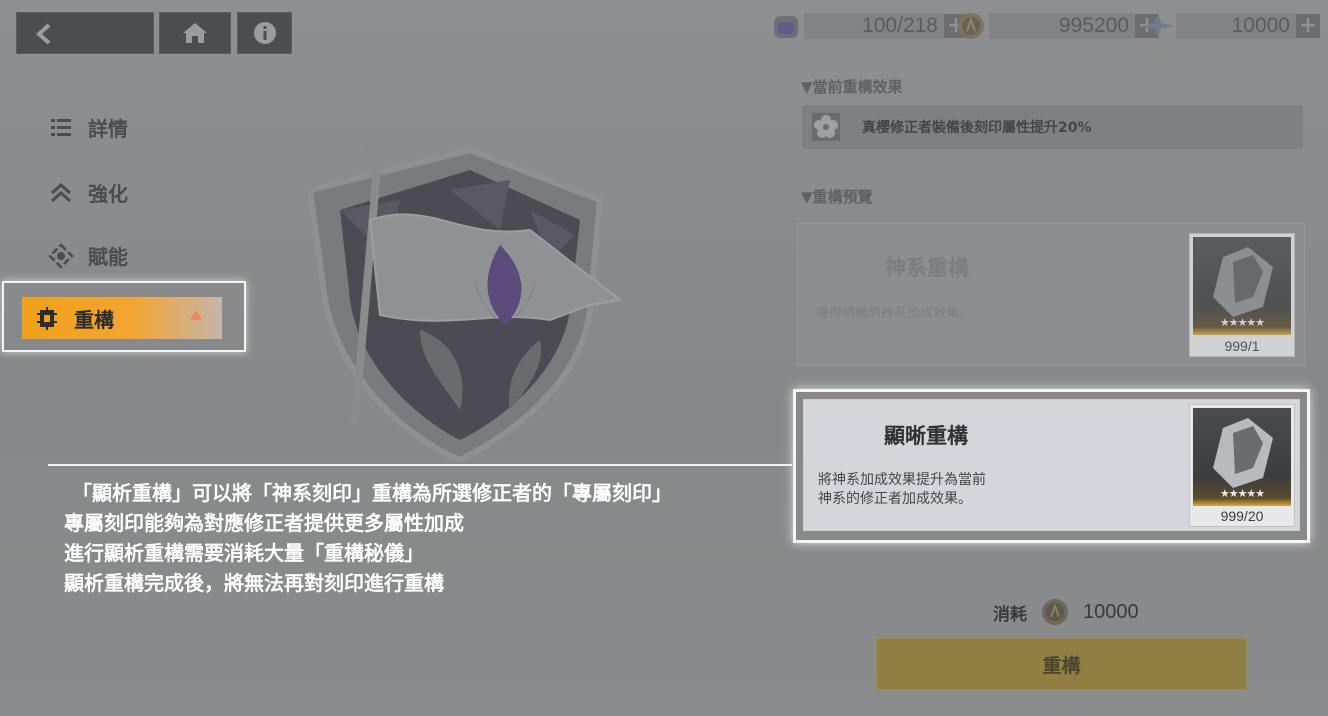  What do you see at coordinates (108, 194) in the screenshot?
I see `nav-label-enhance: 強化` at bounding box center [108, 194].